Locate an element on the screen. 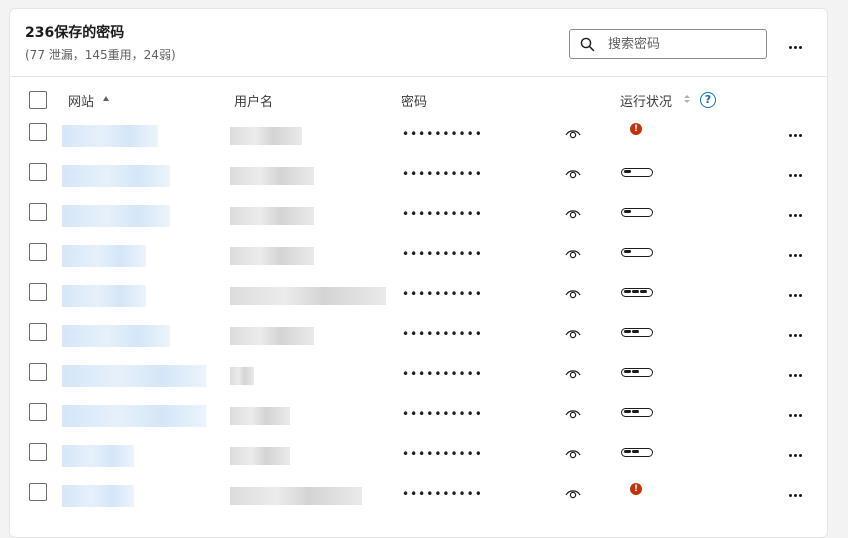  password-stats: (77 泄漏，145重用，24弱) is located at coordinates (100, 55).